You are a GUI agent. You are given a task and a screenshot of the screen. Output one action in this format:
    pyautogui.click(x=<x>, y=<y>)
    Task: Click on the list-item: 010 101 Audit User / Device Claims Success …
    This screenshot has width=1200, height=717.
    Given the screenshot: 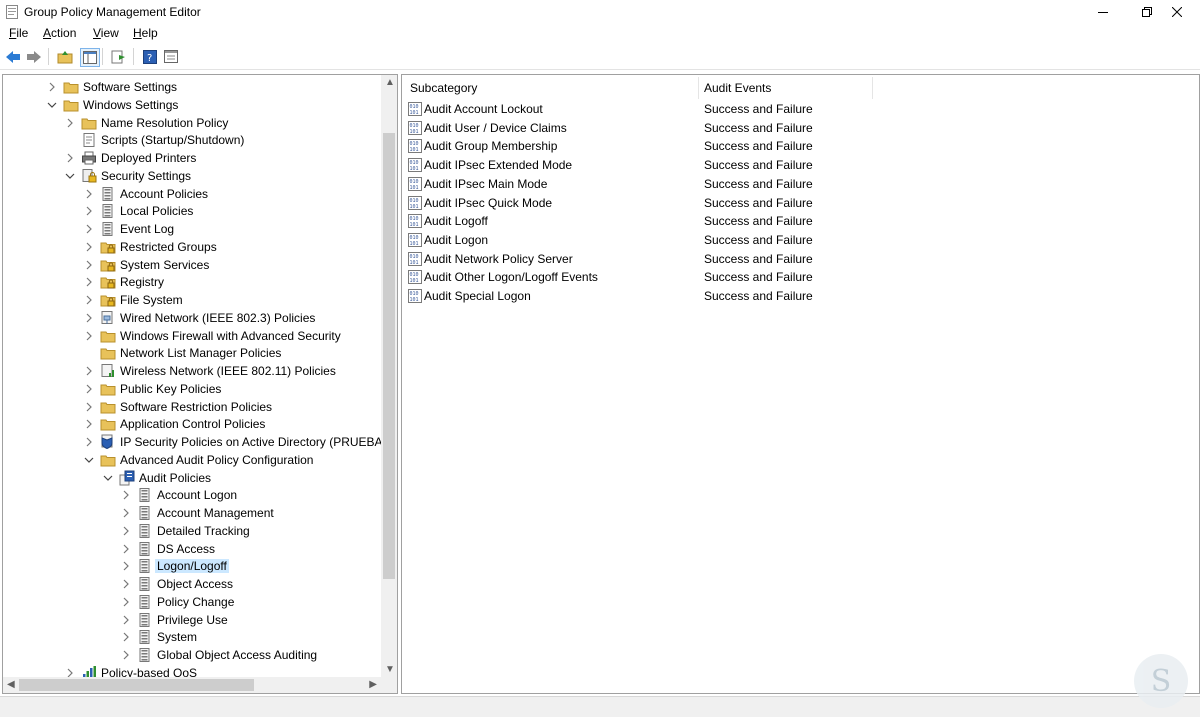 What is the action you would take?
    pyautogui.click(x=797, y=128)
    